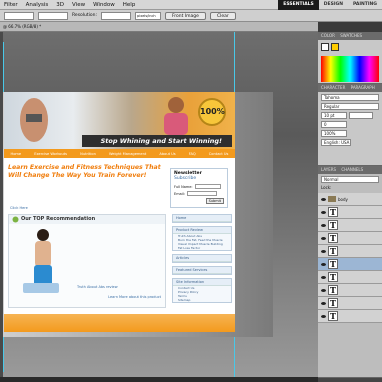  Describe the element at coordinates (129, 5) in the screenshot. I see `menu-help: Help` at that location.